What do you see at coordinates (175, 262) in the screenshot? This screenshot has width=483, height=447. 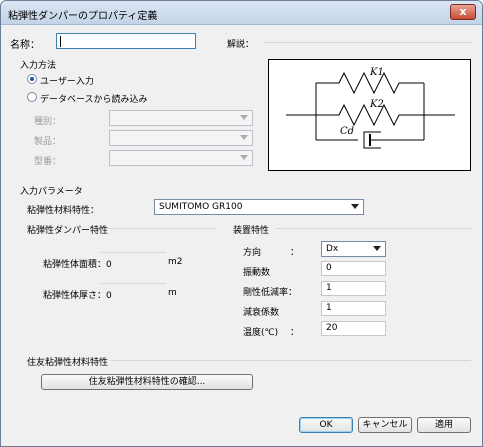 I see `area-unit: m2` at bounding box center [175, 262].